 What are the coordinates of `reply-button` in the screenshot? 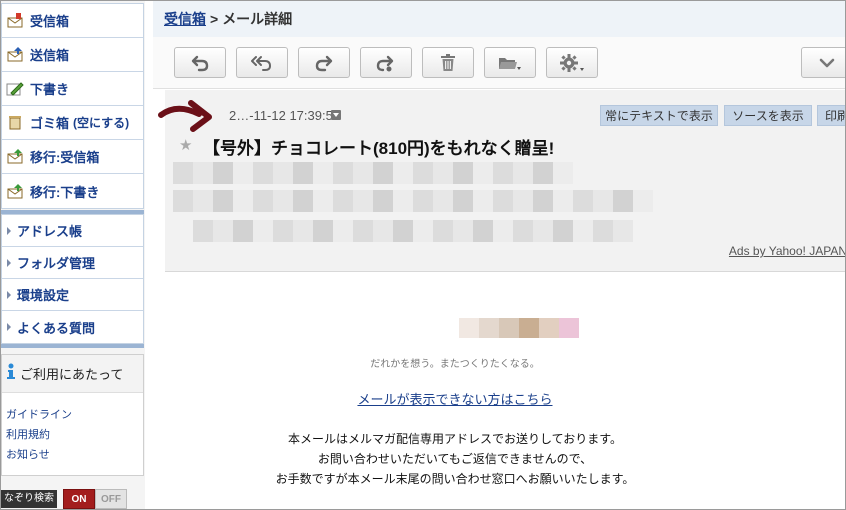 It's located at (200, 62).